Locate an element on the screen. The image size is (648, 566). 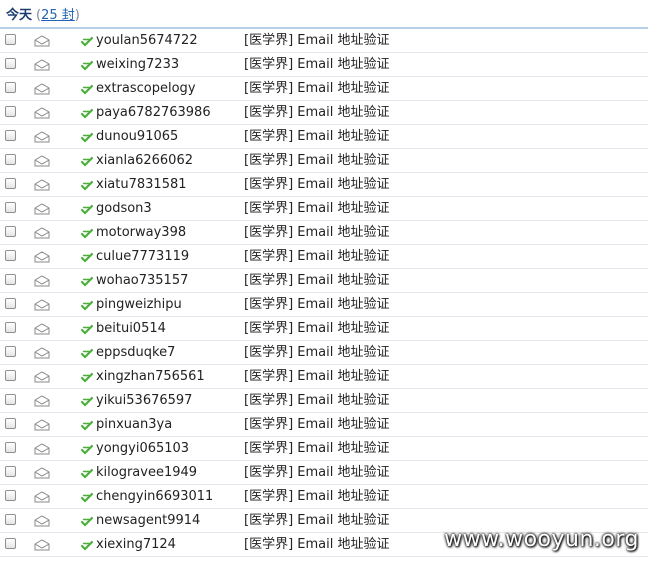
mail-sender: culue7773119 is located at coordinates (142, 256).